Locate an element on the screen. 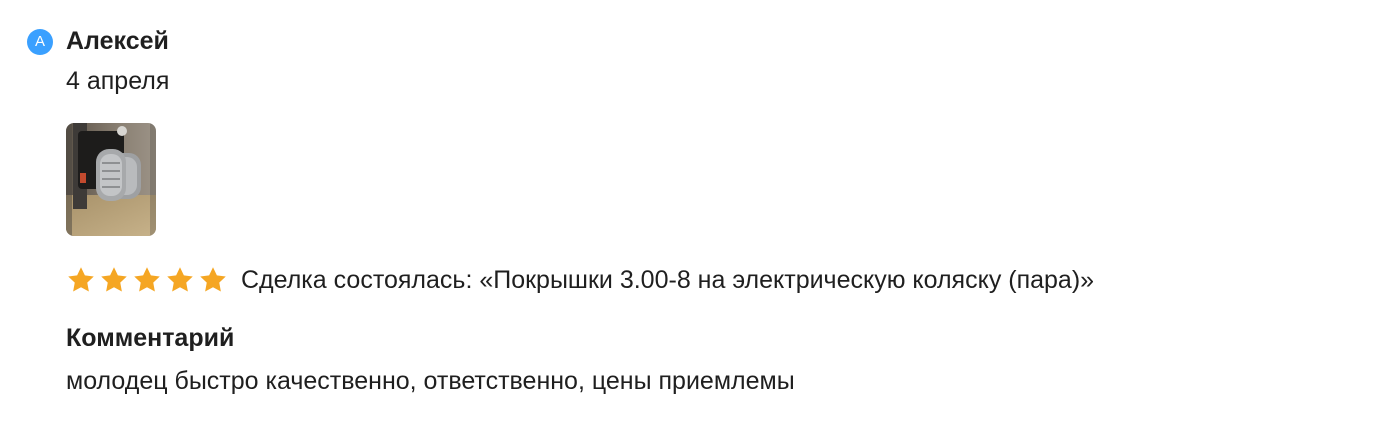 This screenshot has height=438, width=1377. author-name: Алексей is located at coordinates (117, 41).